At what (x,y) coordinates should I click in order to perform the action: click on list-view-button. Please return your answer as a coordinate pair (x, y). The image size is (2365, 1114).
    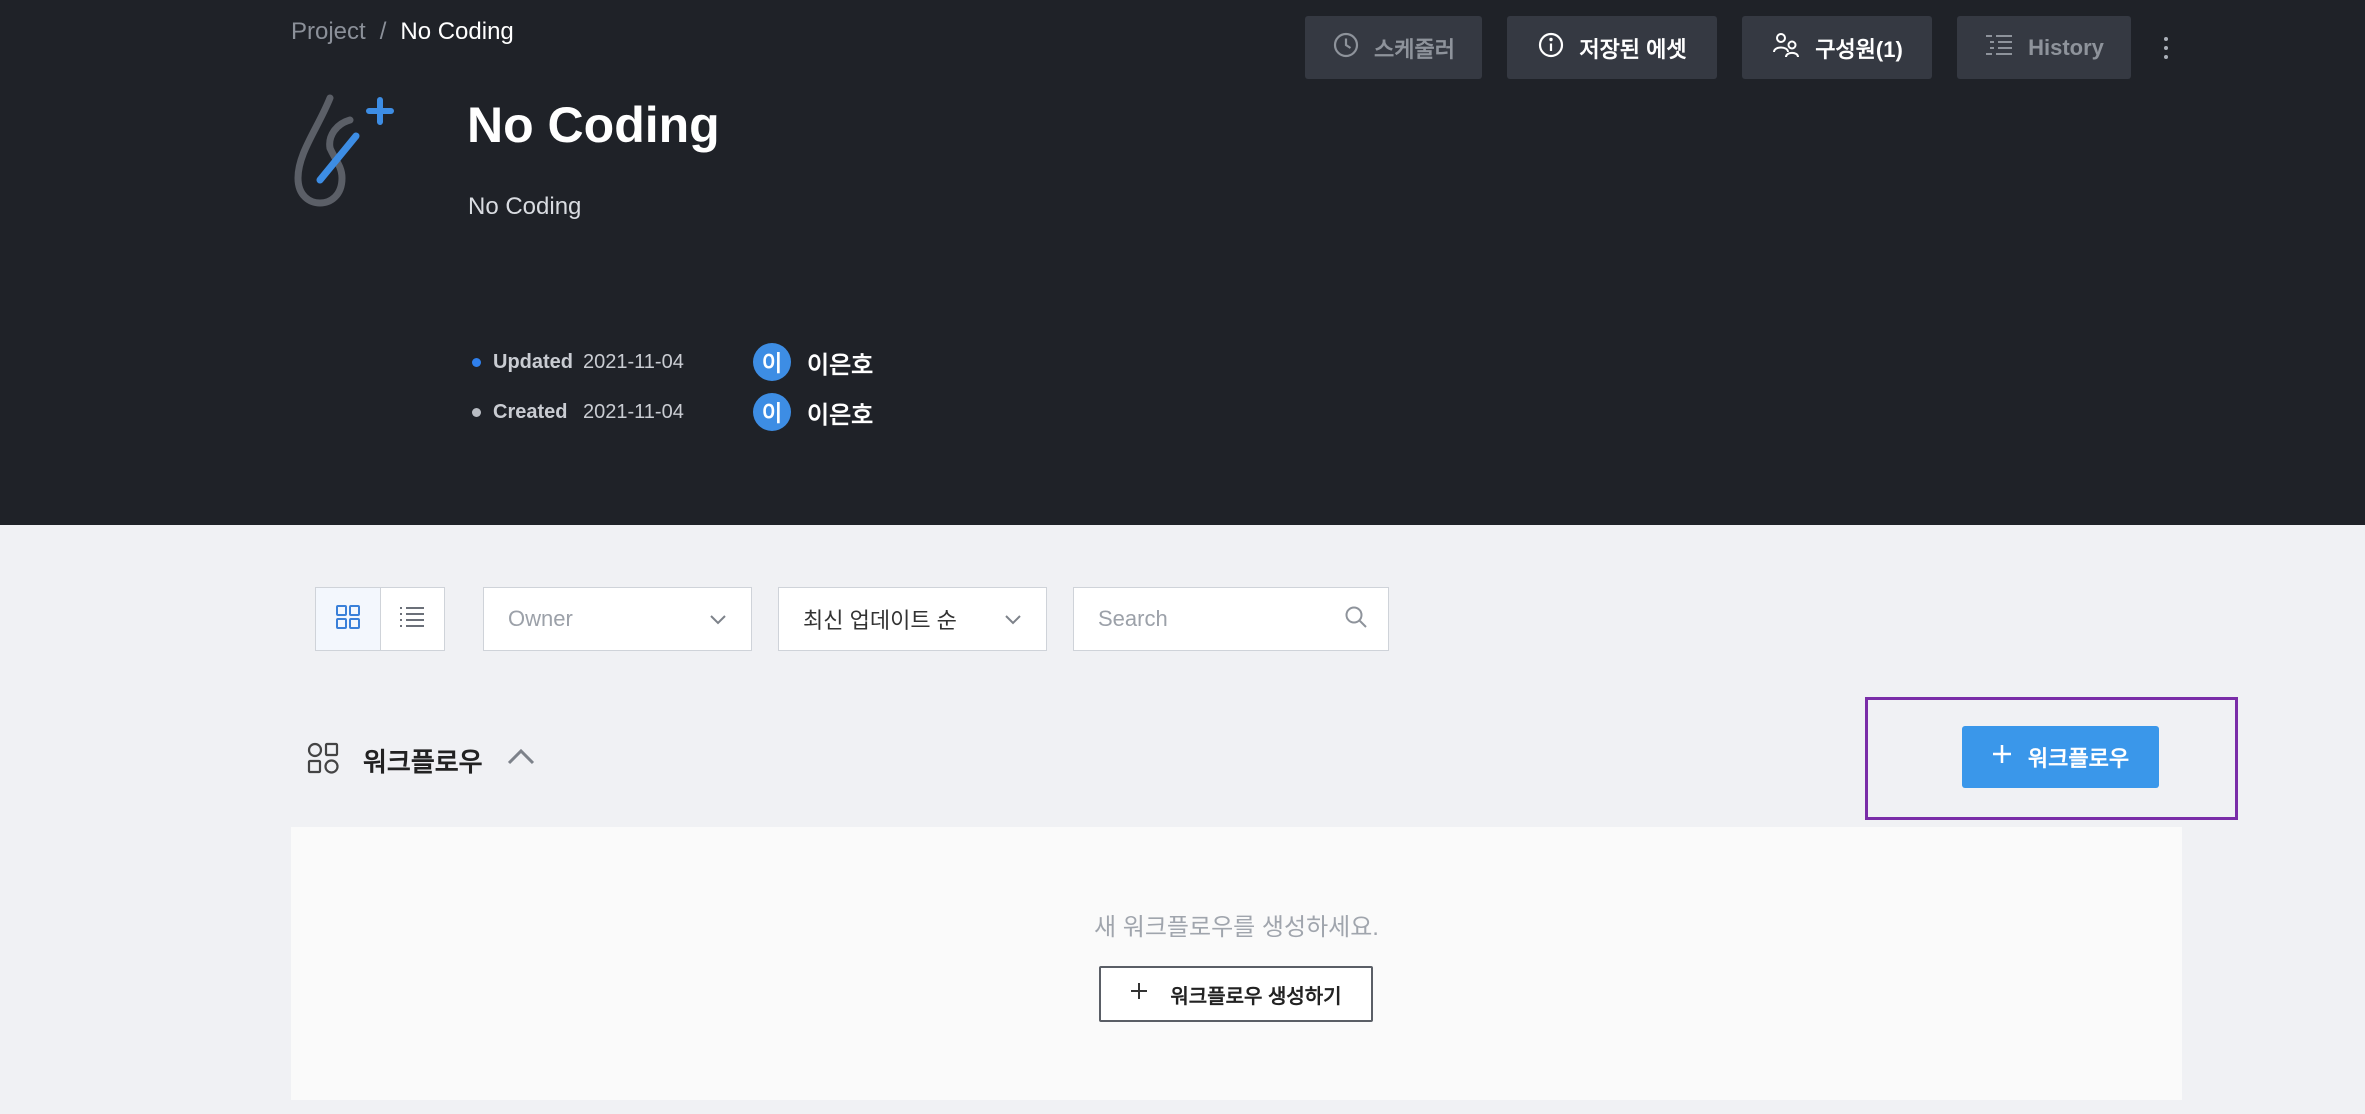
    Looking at the image, I should click on (412, 619).